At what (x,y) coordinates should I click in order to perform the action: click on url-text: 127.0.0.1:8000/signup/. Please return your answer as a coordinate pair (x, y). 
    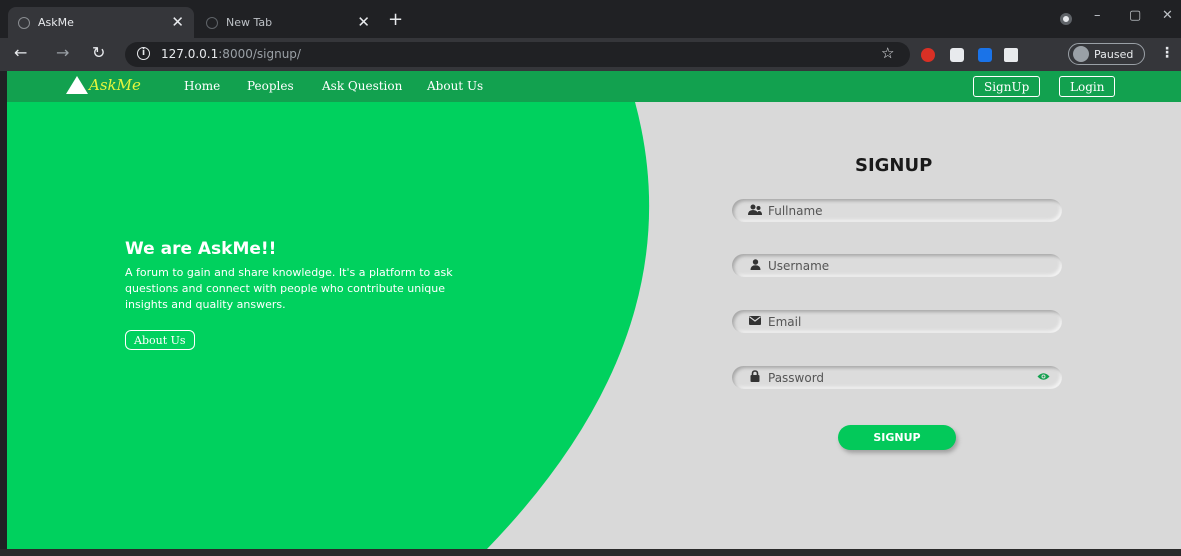
    Looking at the image, I should click on (231, 54).